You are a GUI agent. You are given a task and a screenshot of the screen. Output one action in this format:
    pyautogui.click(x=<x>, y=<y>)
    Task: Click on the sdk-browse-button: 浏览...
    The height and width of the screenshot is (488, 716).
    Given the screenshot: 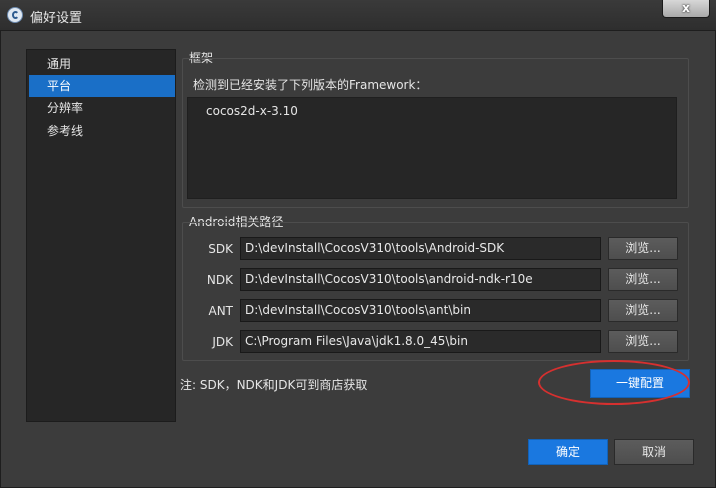 What is the action you would take?
    pyautogui.click(x=643, y=248)
    